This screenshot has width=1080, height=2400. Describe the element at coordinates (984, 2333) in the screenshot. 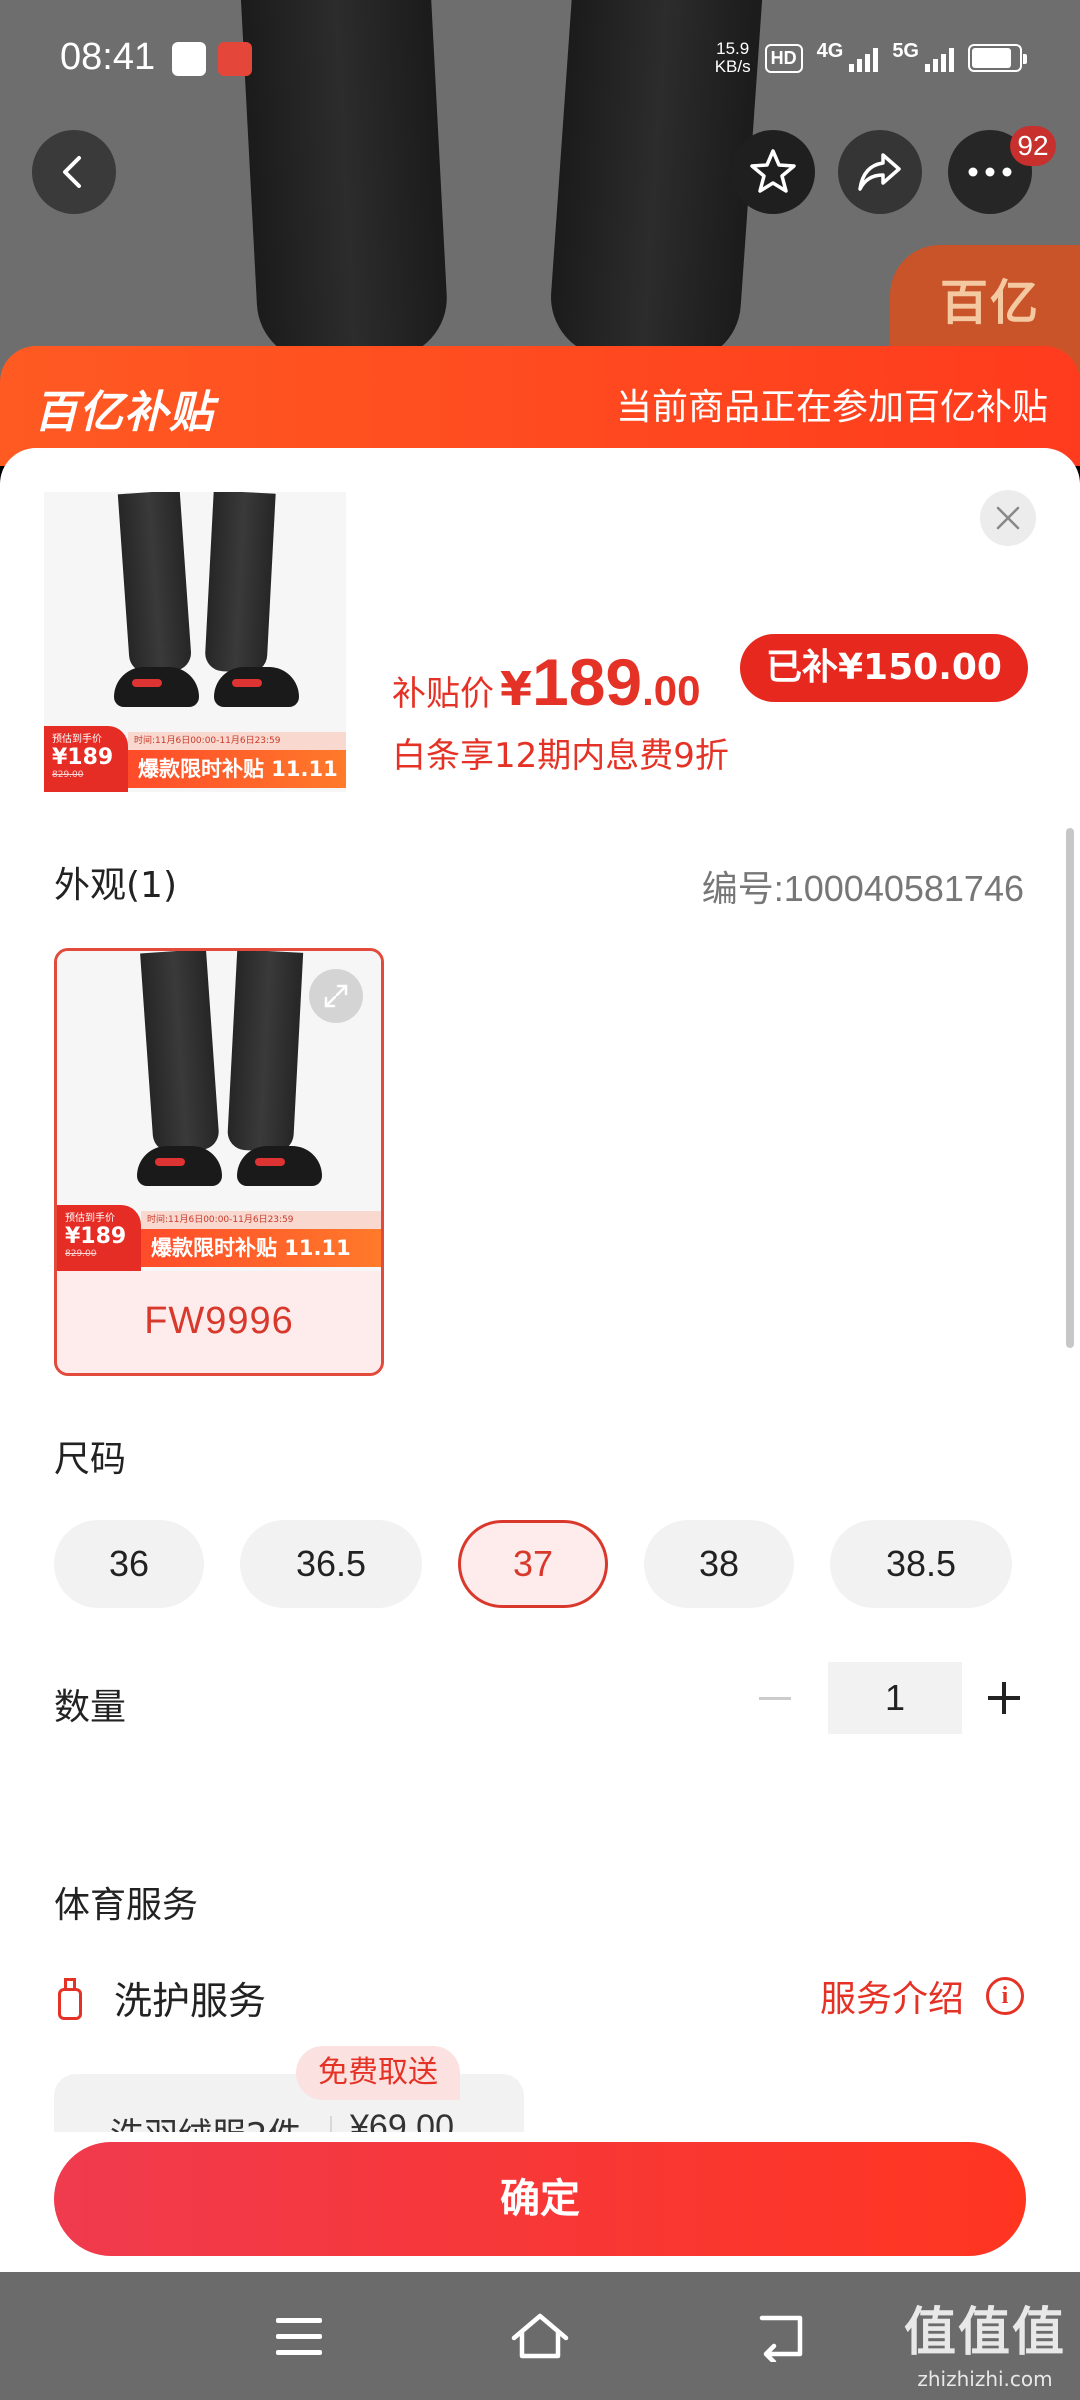

I see `watermark-logo: 值值值` at that location.